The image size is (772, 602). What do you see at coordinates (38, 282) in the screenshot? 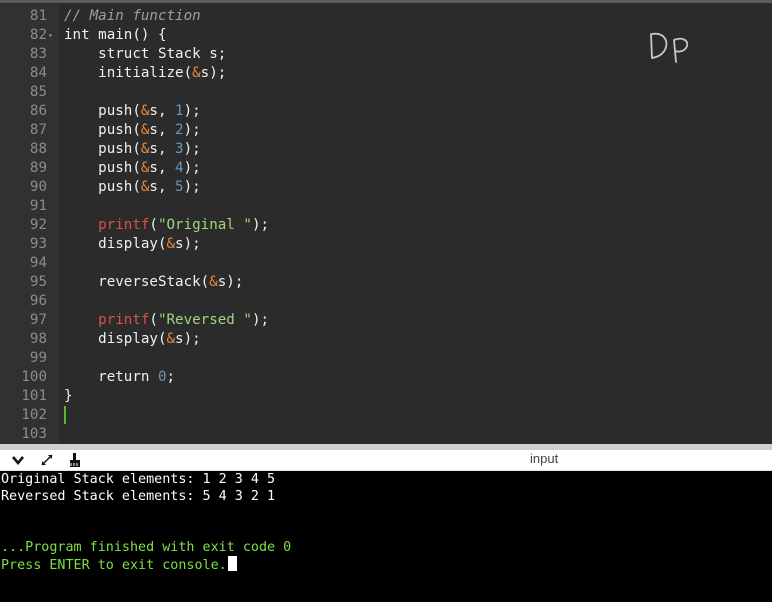
I see `line-number: 95` at bounding box center [38, 282].